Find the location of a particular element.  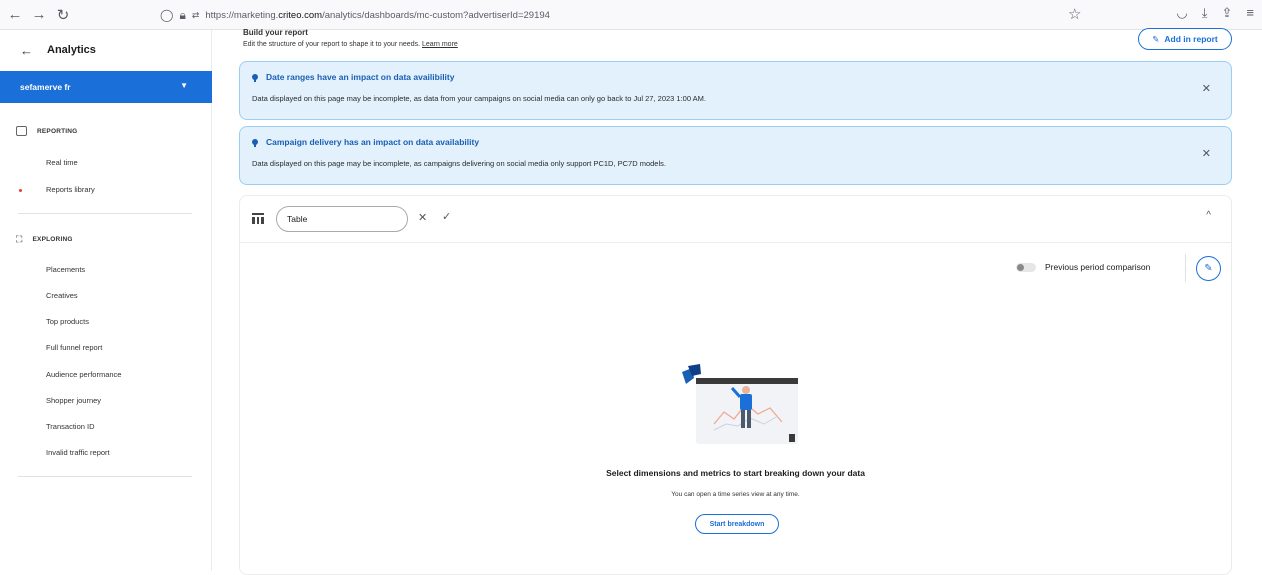

sidebar-item-creatives: Creatives is located at coordinates (62, 295).